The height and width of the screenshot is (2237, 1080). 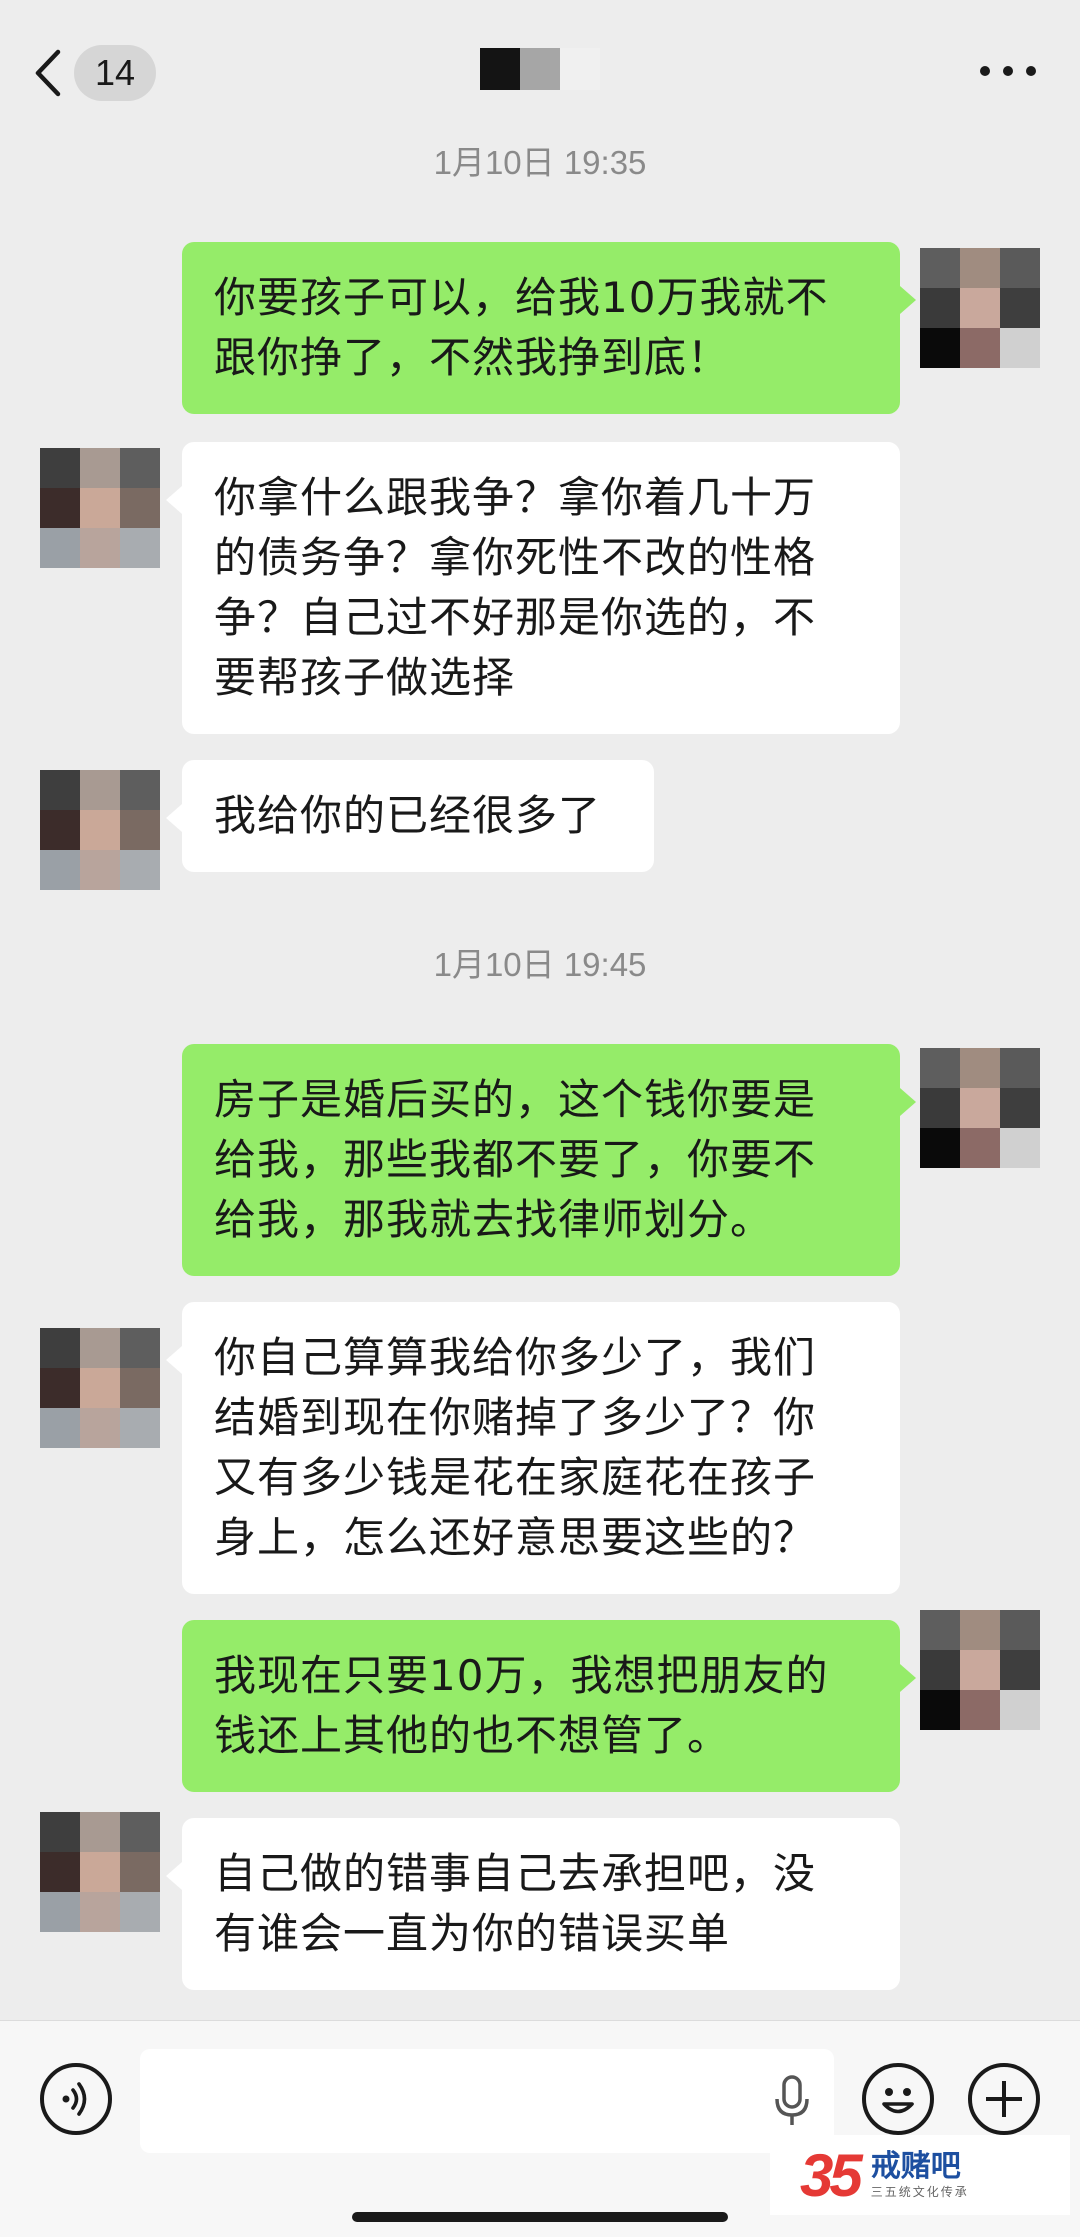 I want to click on incoming-message-bubble: 自己做的错事自己去承担吧，没 有谁会一直为你的错误买单, so click(x=533, y=1904).